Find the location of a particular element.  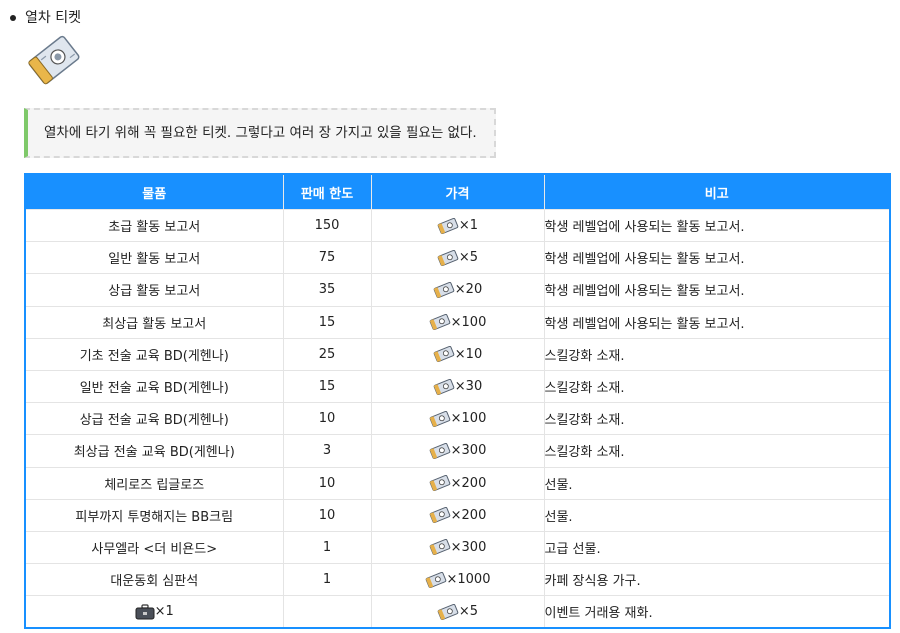

item-cell: 대운동회 심판석 is located at coordinates (154, 580).